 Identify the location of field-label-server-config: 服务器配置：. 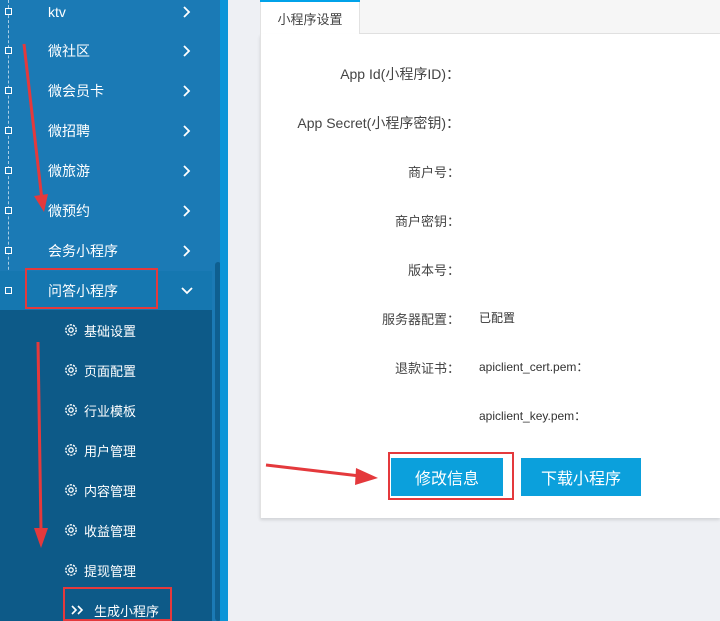
(420, 319).